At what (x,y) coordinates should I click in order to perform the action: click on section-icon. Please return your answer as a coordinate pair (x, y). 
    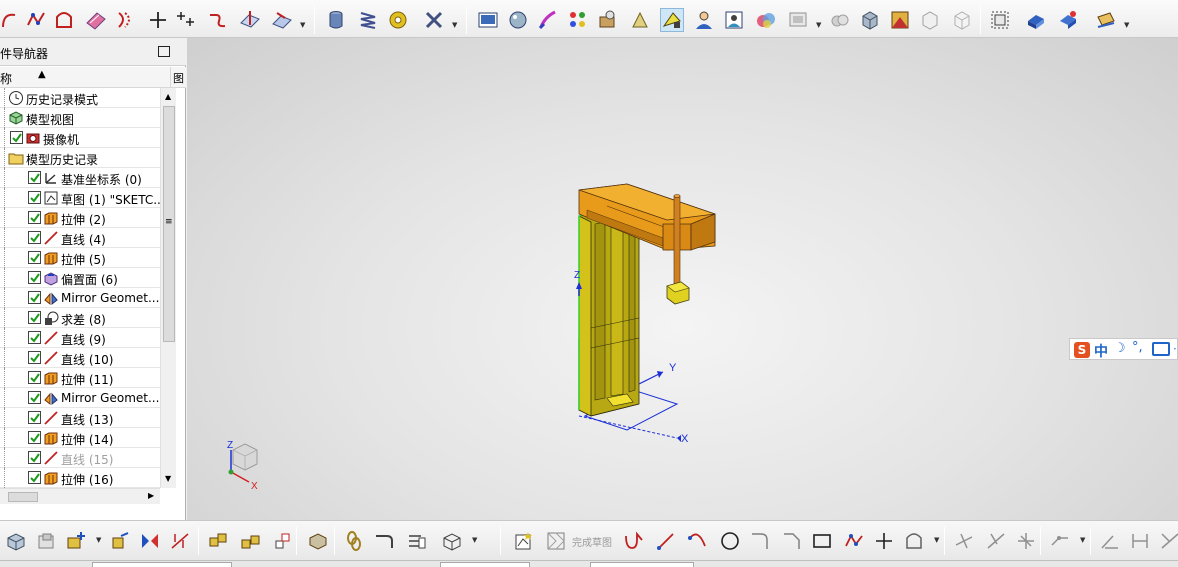
    Looking at the image, I should click on (1106, 20).